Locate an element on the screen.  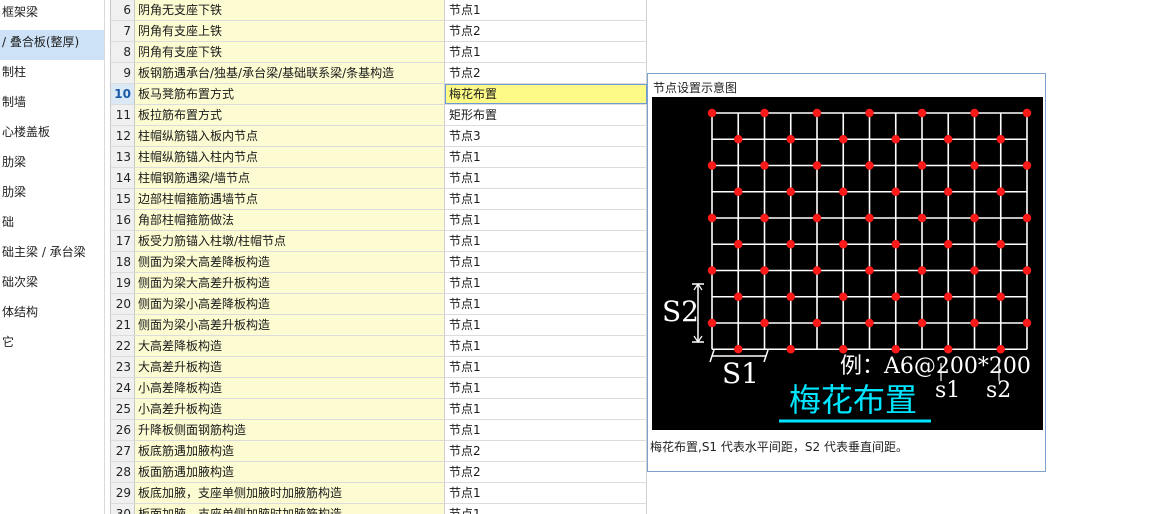
sidebar-item: 它 is located at coordinates (52, 345).